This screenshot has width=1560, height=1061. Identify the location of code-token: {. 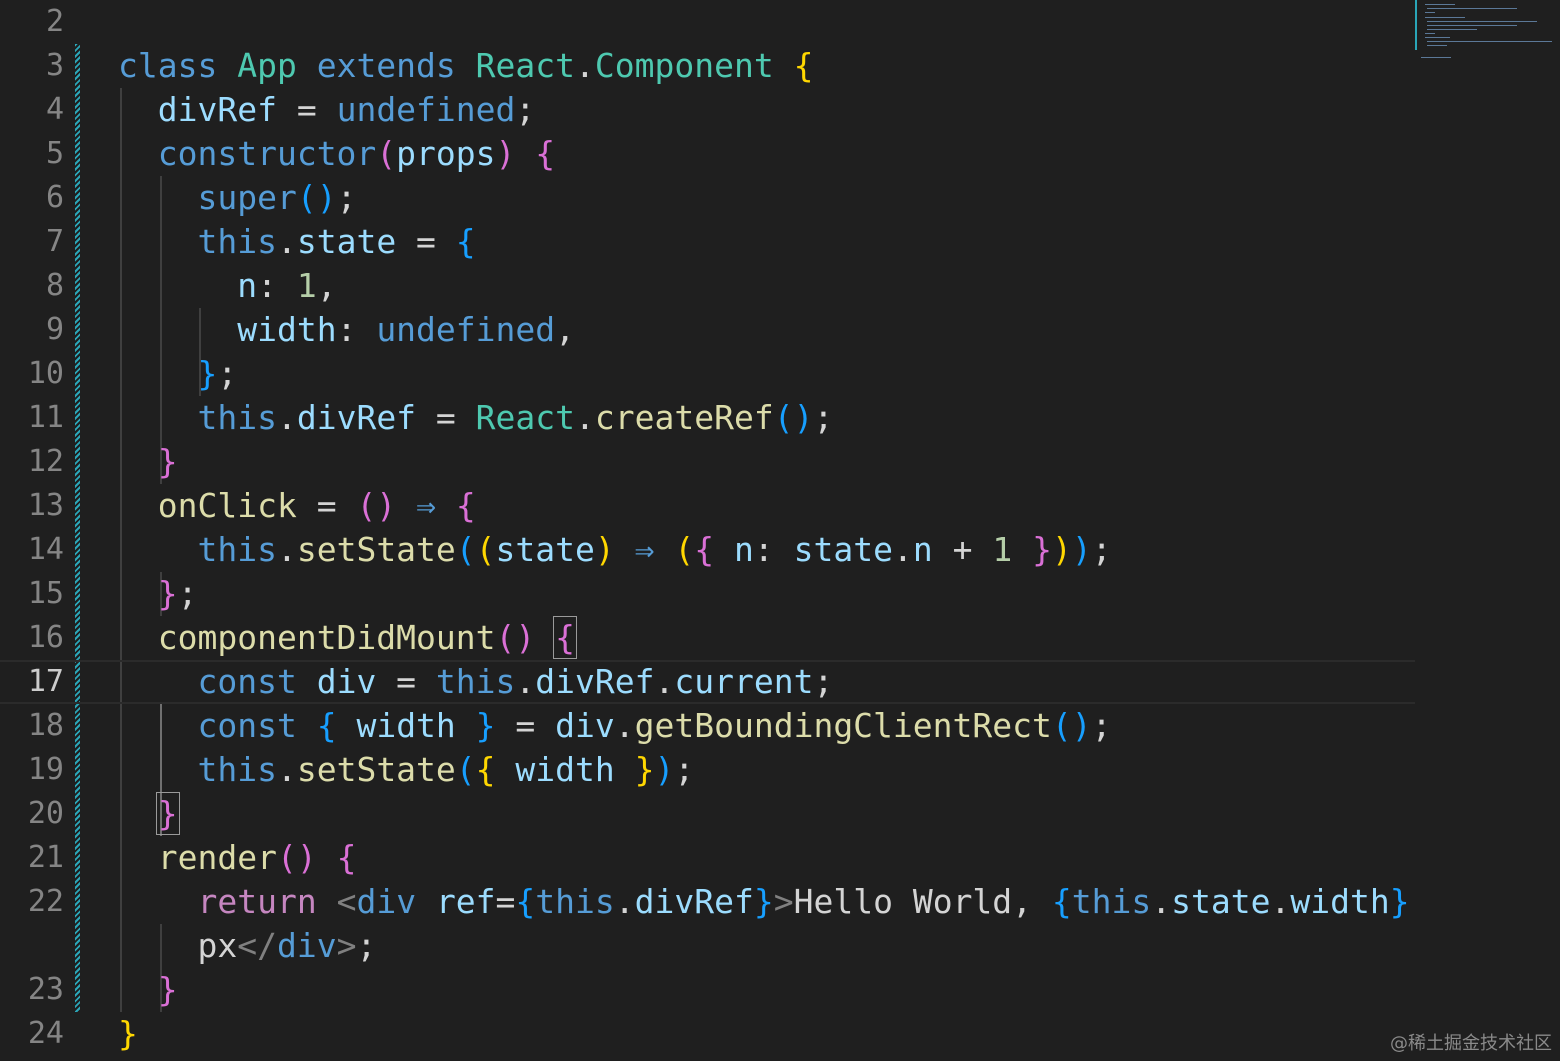
(704, 549).